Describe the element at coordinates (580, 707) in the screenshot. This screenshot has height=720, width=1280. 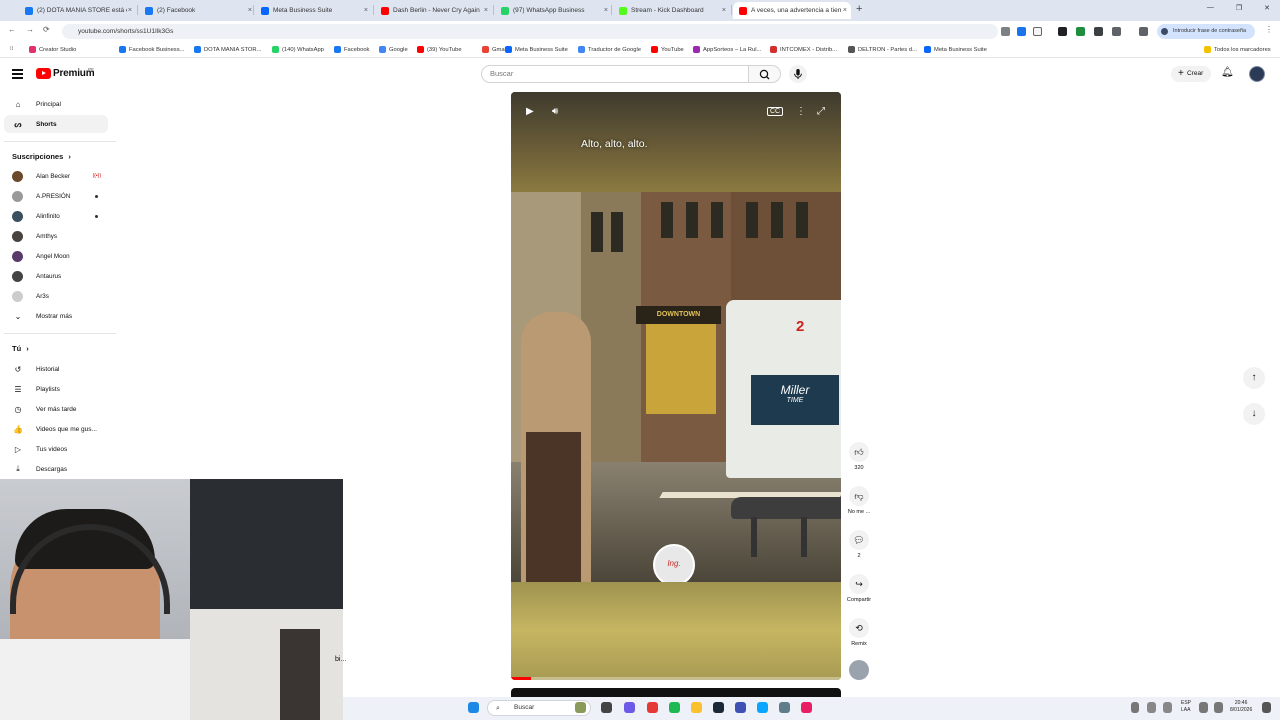
I see `taskbar-widget-icon` at that location.